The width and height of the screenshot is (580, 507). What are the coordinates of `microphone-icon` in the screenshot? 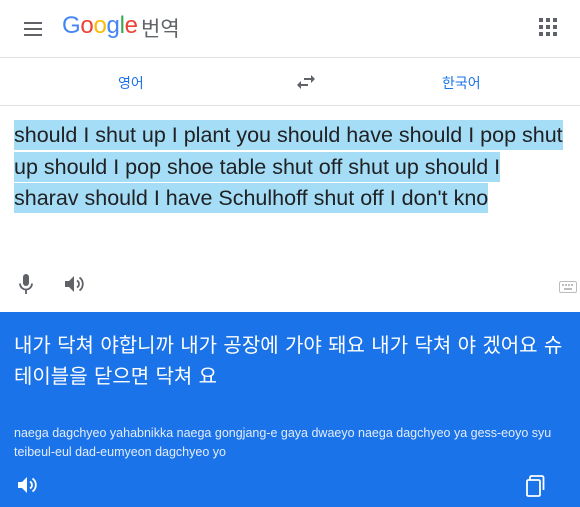 It's located at (26, 284).